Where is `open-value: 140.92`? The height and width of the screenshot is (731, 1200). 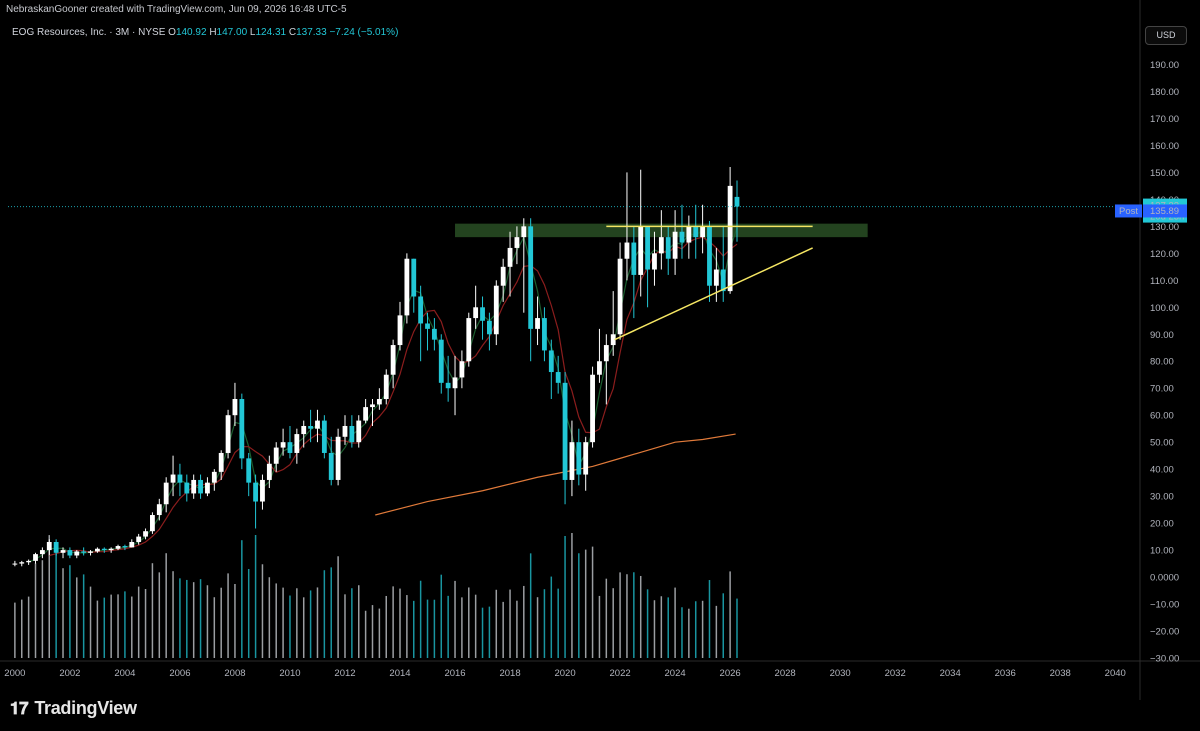 open-value: 140.92 is located at coordinates (191, 32).